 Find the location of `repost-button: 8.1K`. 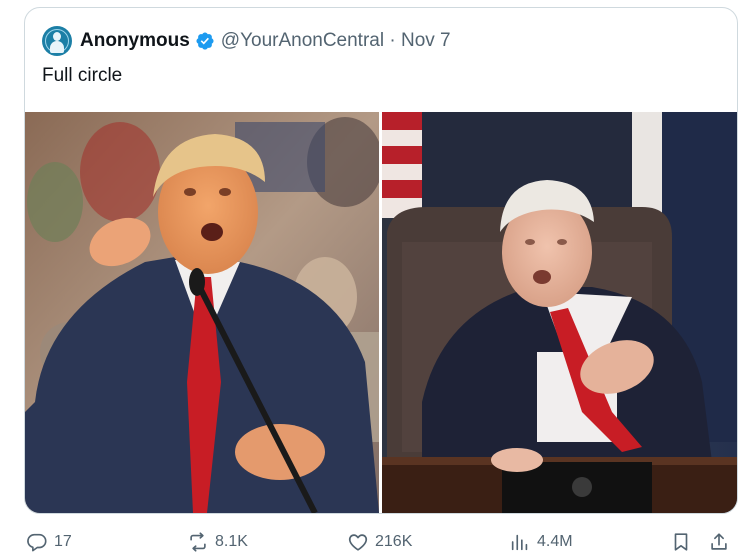

repost-button: 8.1K is located at coordinates (217, 542).